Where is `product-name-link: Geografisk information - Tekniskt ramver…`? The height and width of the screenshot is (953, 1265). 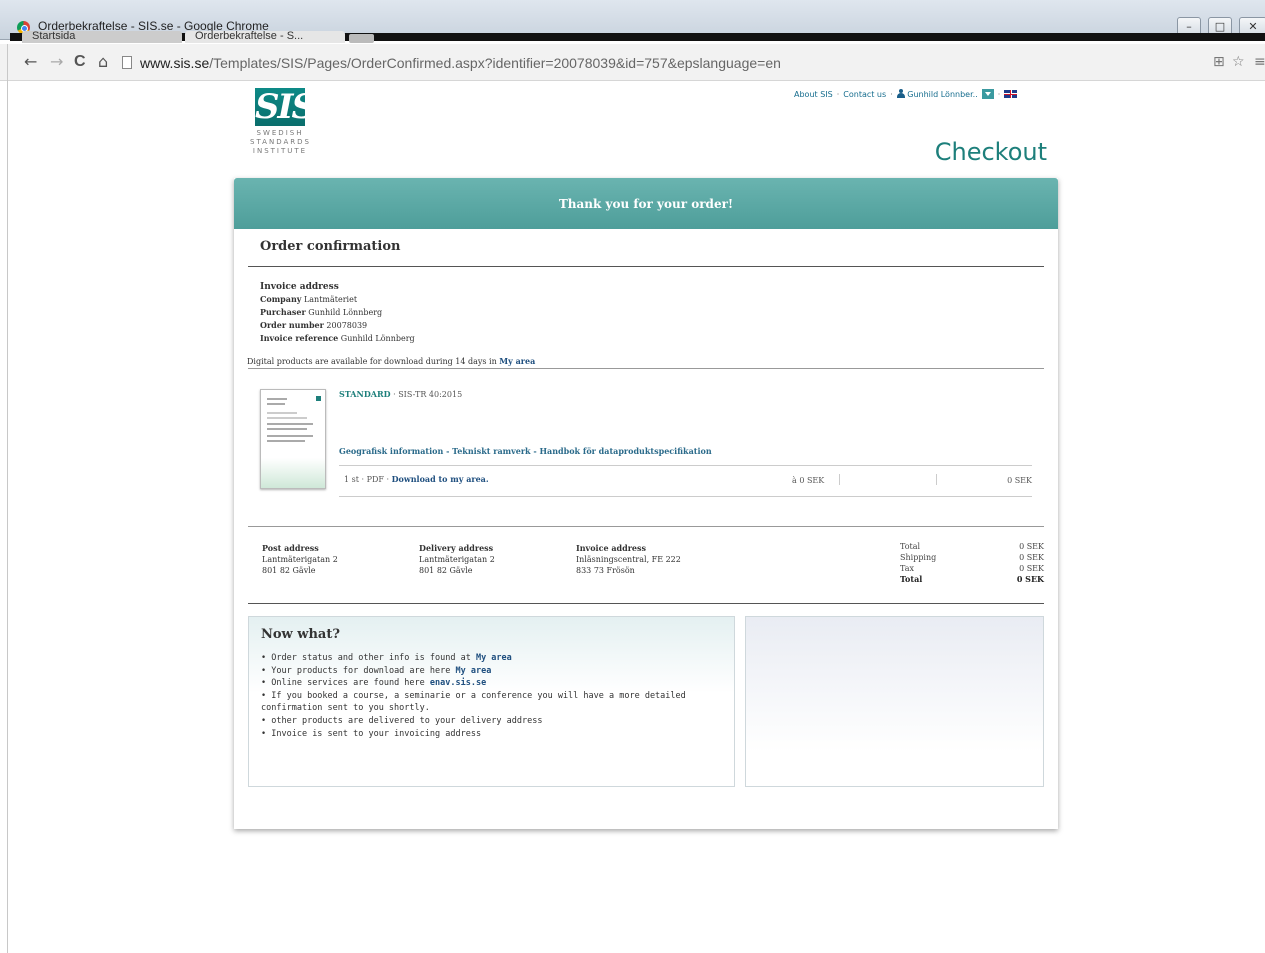
product-name-link: Geografisk information - Tekniskt ramver… is located at coordinates (525, 451).